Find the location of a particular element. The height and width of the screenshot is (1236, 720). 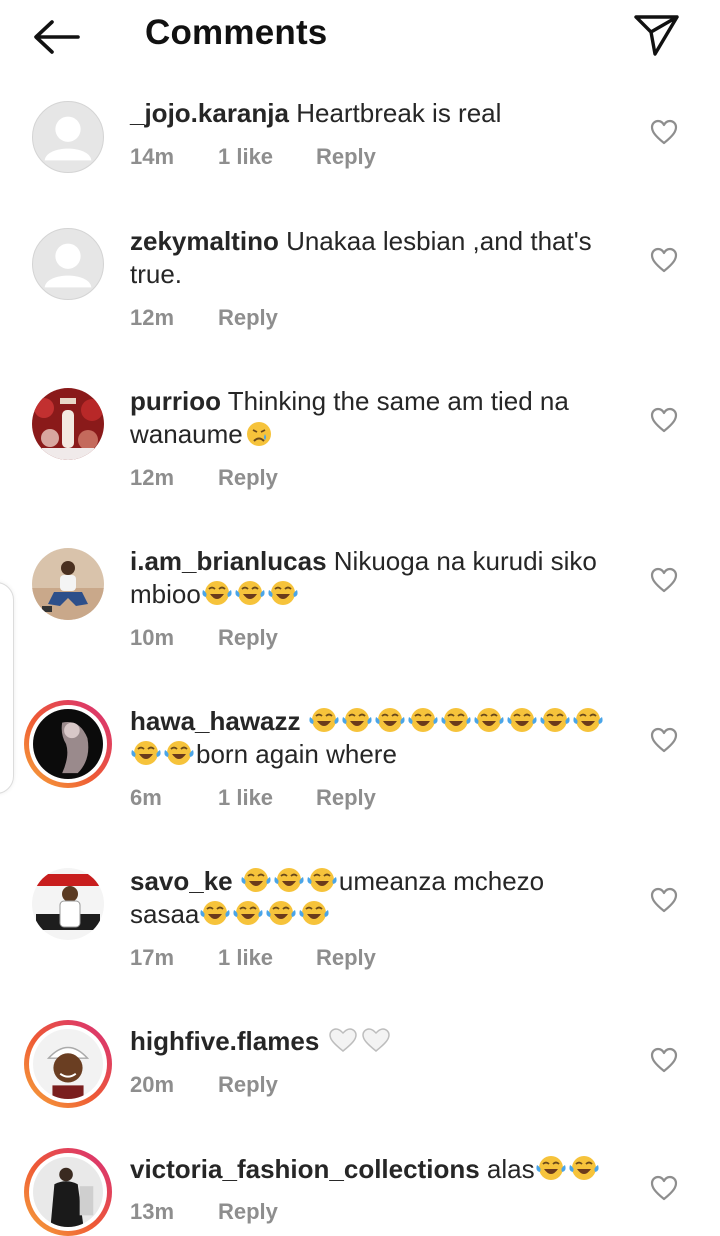

comment-text: born again where is located at coordinates (296, 754).